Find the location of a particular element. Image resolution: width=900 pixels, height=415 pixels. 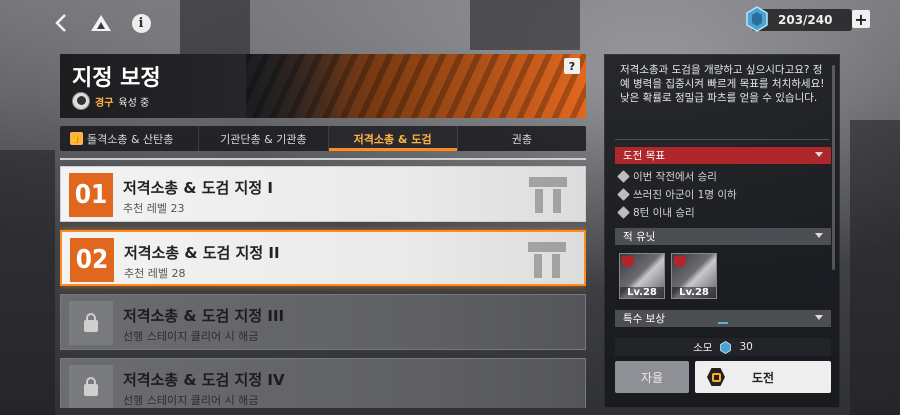

back-button is located at coordinates (61, 23).